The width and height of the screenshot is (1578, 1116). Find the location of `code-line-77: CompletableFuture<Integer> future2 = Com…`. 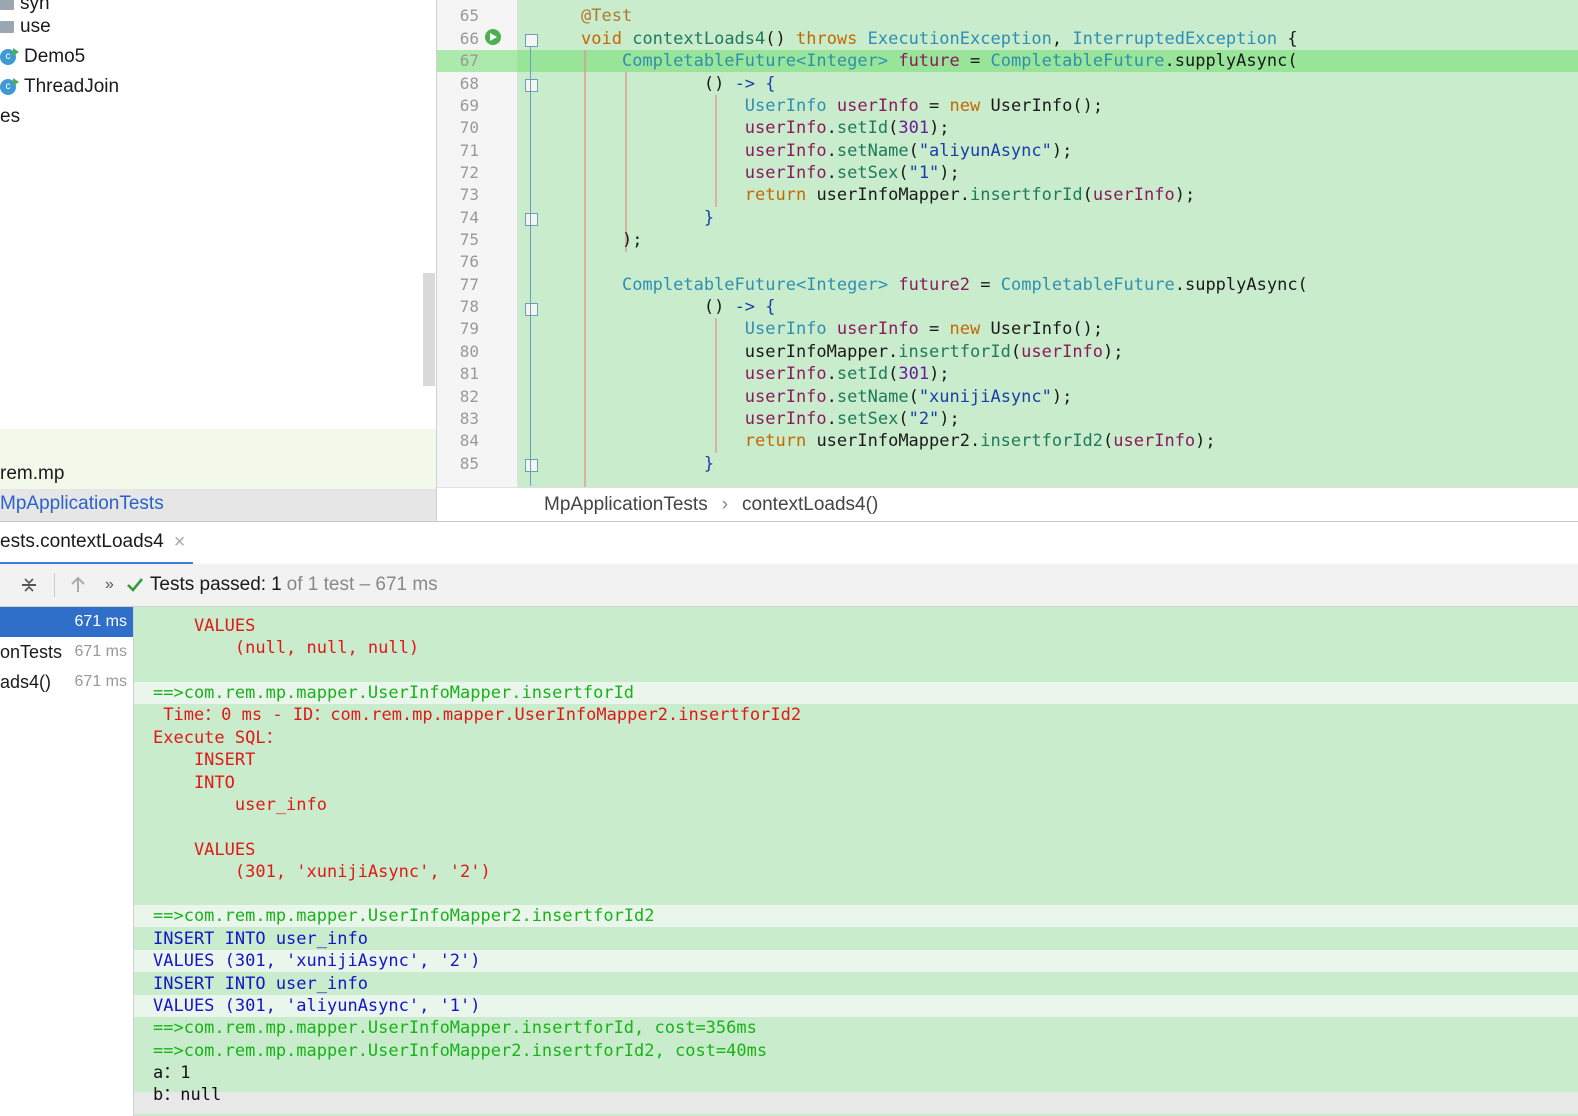

code-line-77: CompletableFuture<Integer> future2 = Com… is located at coordinates (964, 285).